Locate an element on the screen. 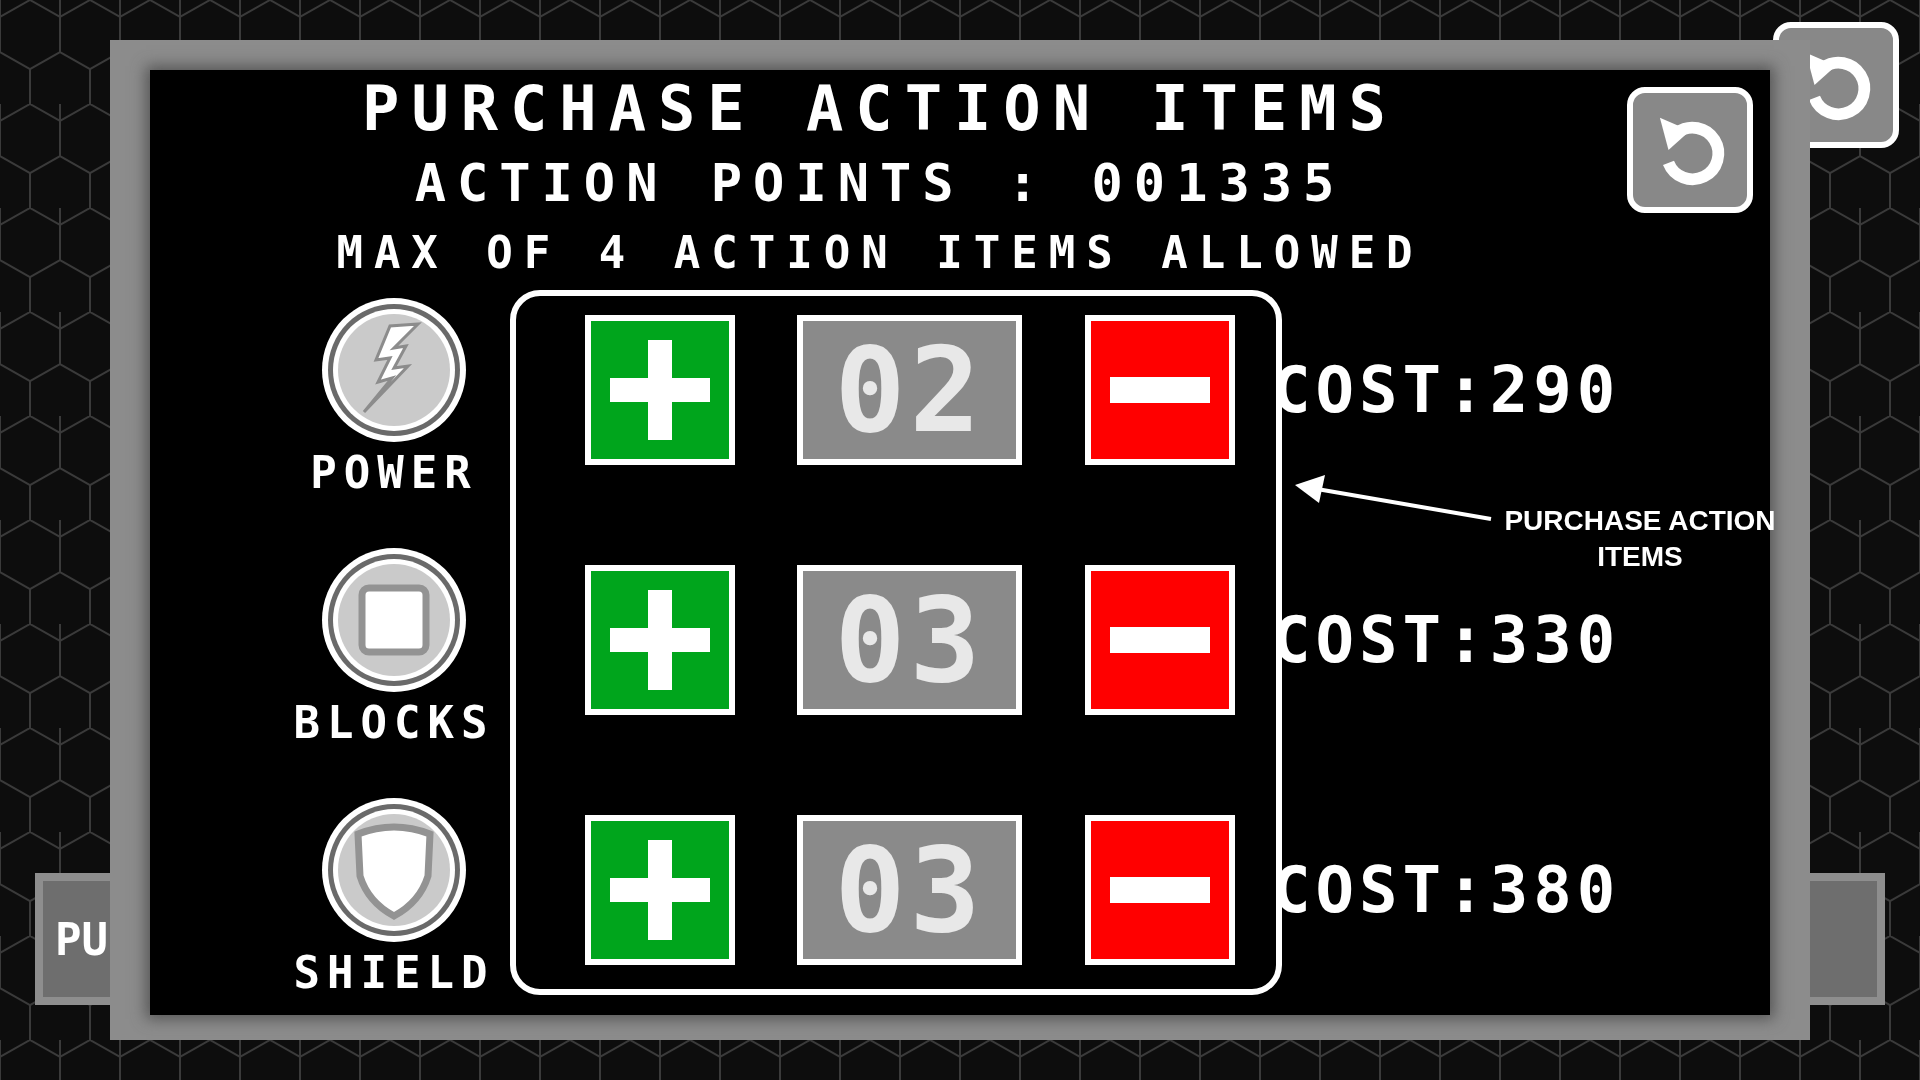 This screenshot has width=1920, height=1080. annotation-text: PURCHASE ACTION ITEMS is located at coordinates (1640, 539).